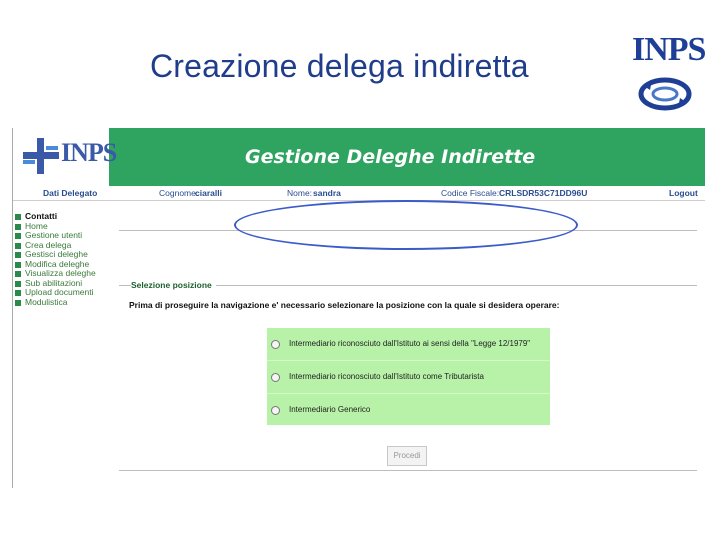 The image size is (720, 540). Describe the element at coordinates (665, 94) in the screenshot. I see `inps-swirl-icon` at that location.